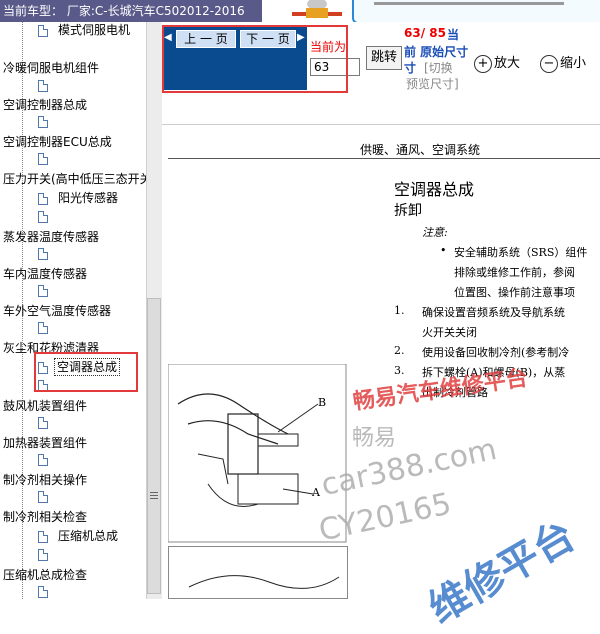  I want to click on zoom-out-button: − 缩小, so click(563, 62).